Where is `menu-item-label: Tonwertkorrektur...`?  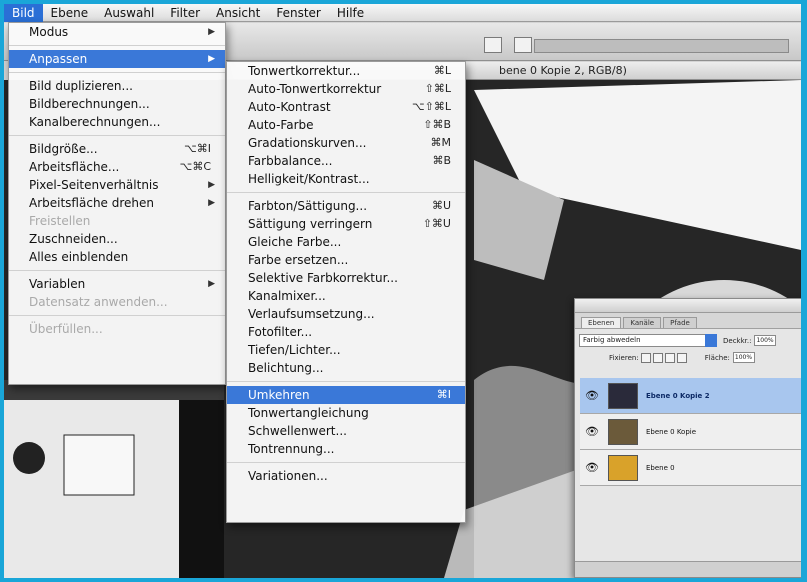
menu-item-label: Tonwertkorrektur... is located at coordinates (304, 71).